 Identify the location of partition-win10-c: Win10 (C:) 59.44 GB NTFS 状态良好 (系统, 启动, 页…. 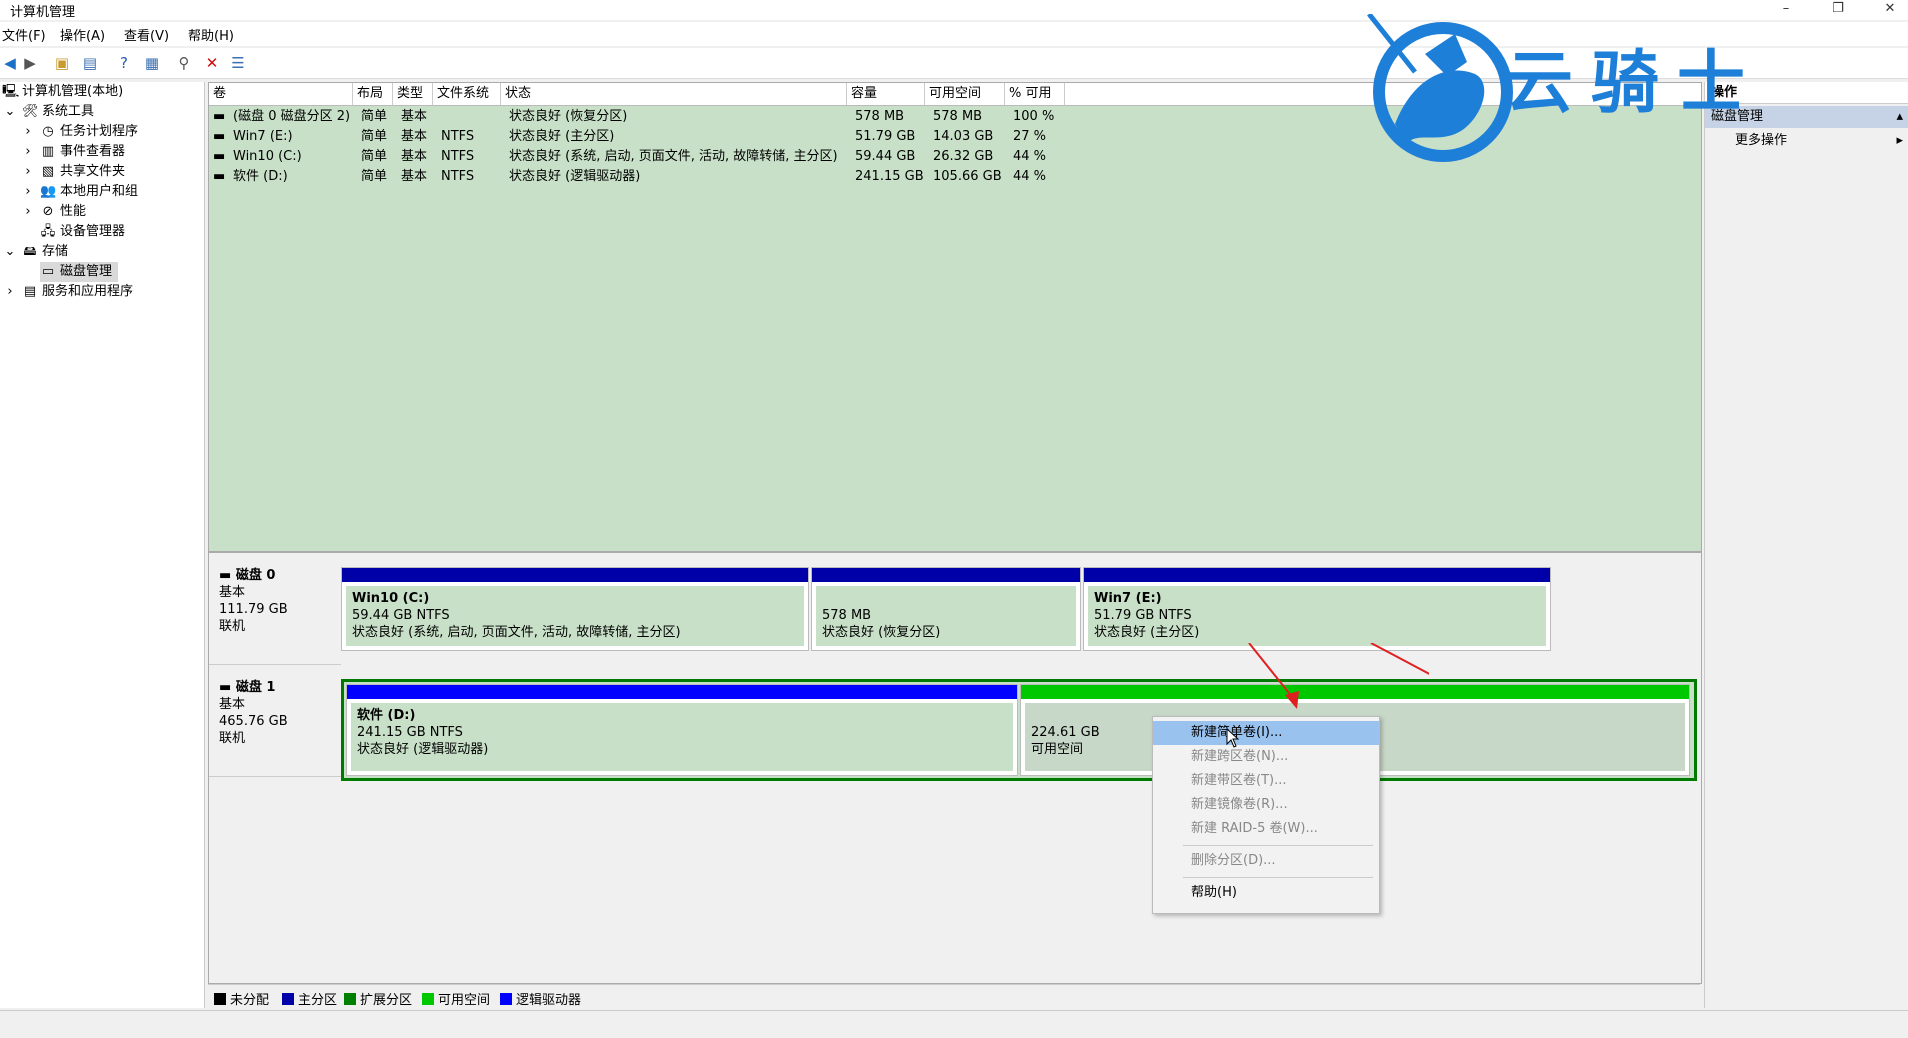
(575, 609).